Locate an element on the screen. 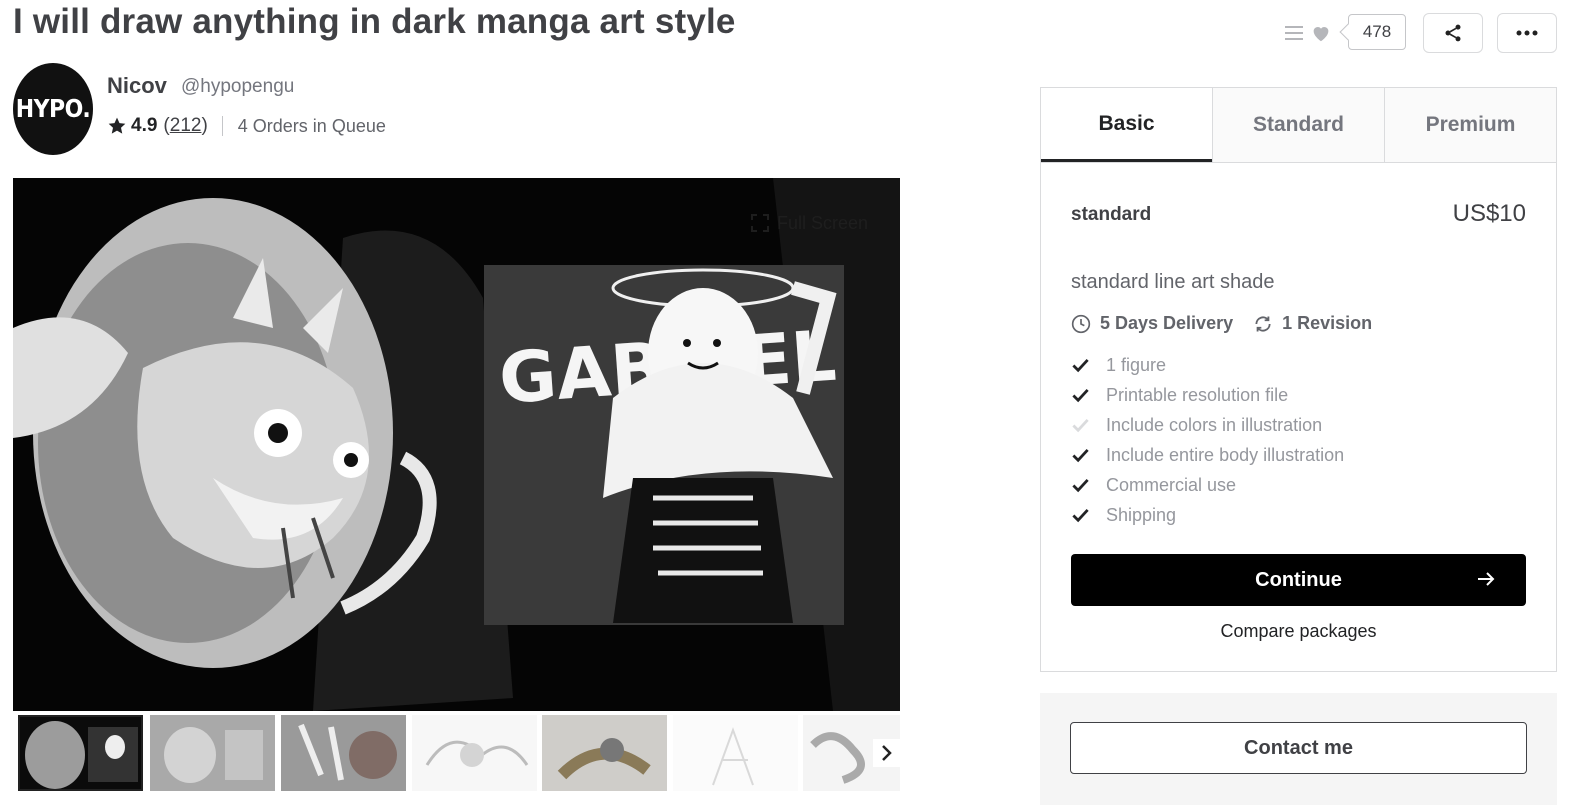  more-options-button is located at coordinates (1527, 33).